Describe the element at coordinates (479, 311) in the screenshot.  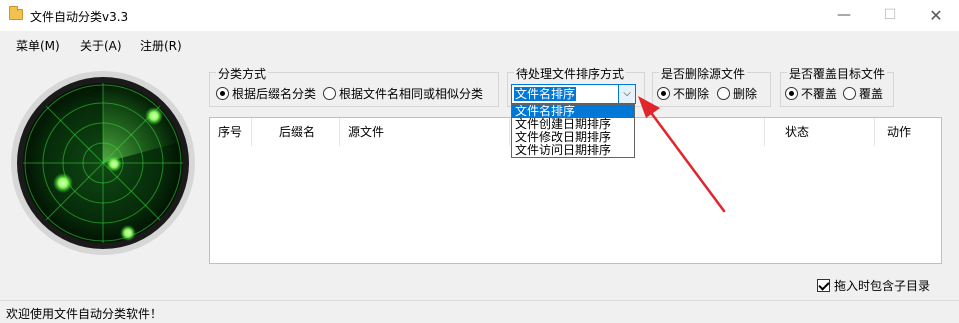
I see `status-bar: 欢迎使用文件自动分类软件！` at that location.